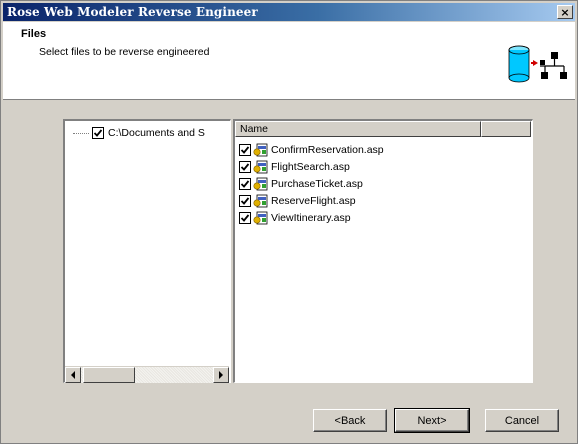  What do you see at coordinates (565, 12) in the screenshot?
I see `close-button: ×` at bounding box center [565, 12].